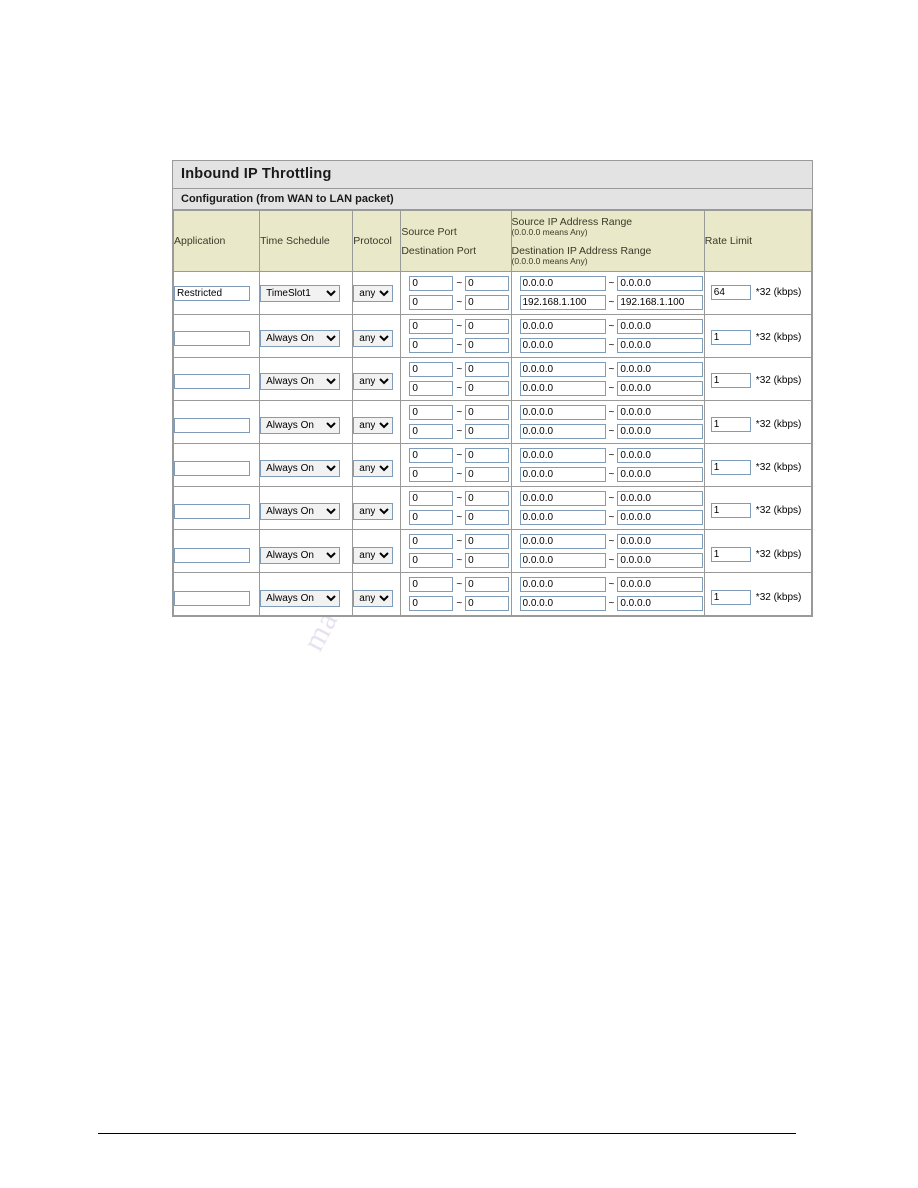  I want to click on cell-time-schedule: Always OnTimeSlot1, so click(306, 508).